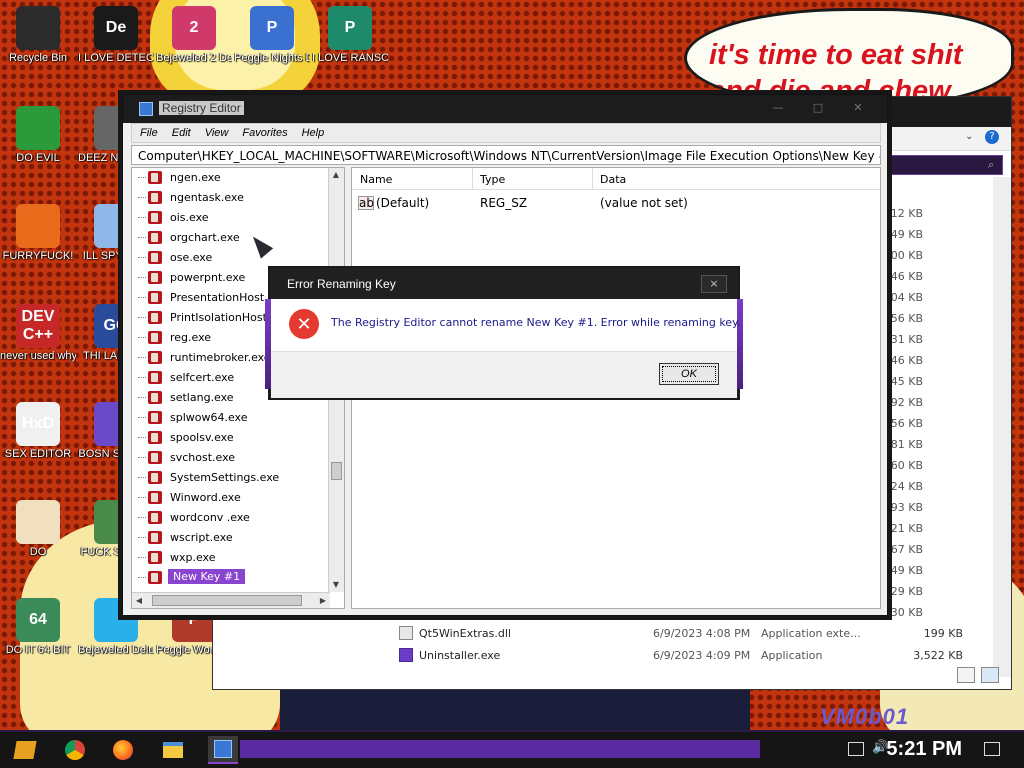 The width and height of the screenshot is (1024, 768). I want to click on dialog-title-bar: Error Renaming Key ×, so click(504, 284).